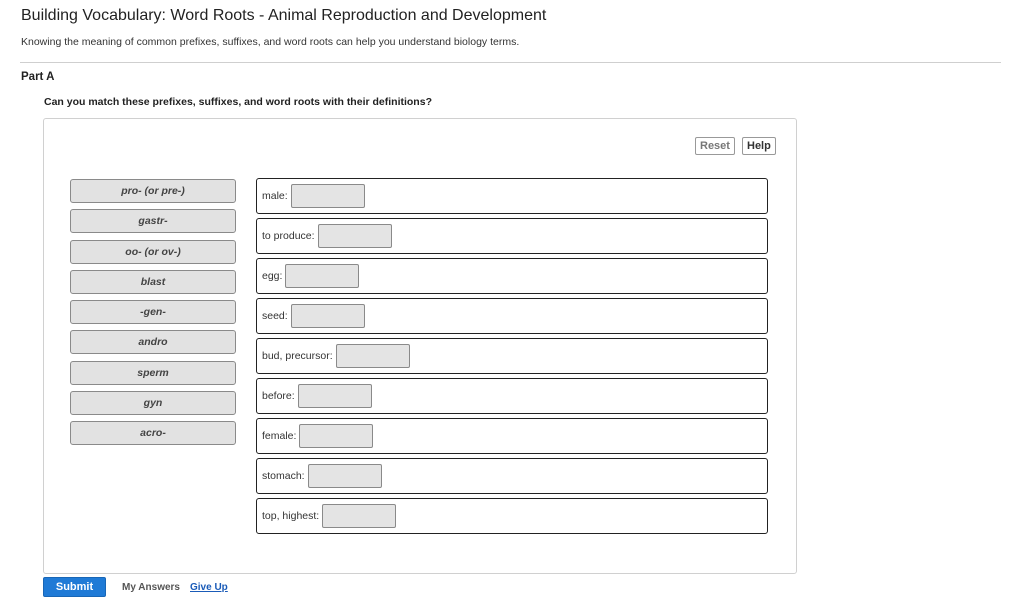 The width and height of the screenshot is (1024, 610). What do you see at coordinates (278, 396) in the screenshot?
I see `target-label: before:` at bounding box center [278, 396].